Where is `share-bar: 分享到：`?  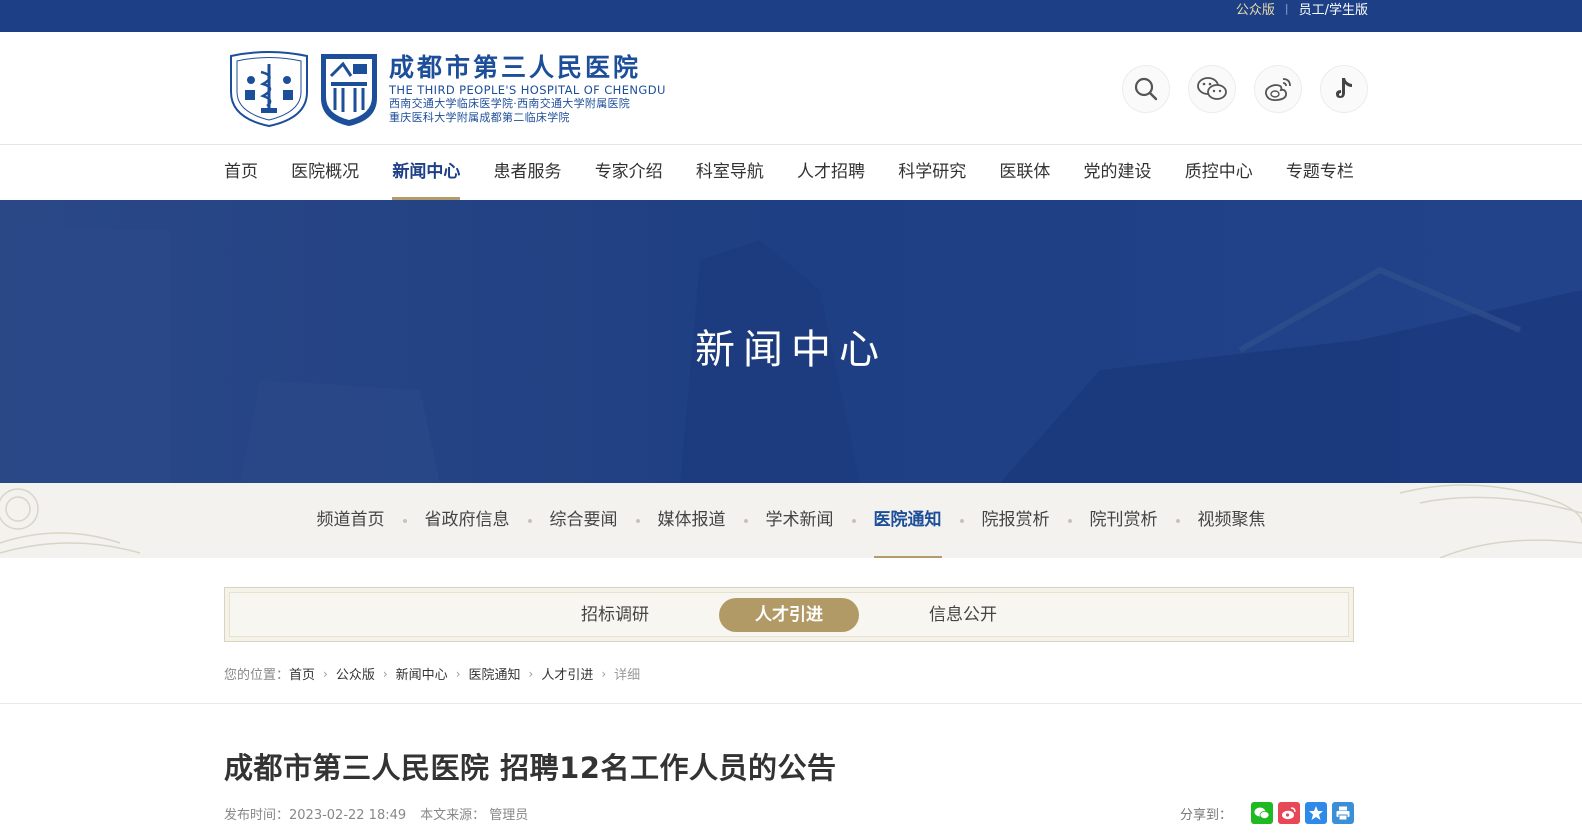
share-bar: 分享到： is located at coordinates (1267, 813).